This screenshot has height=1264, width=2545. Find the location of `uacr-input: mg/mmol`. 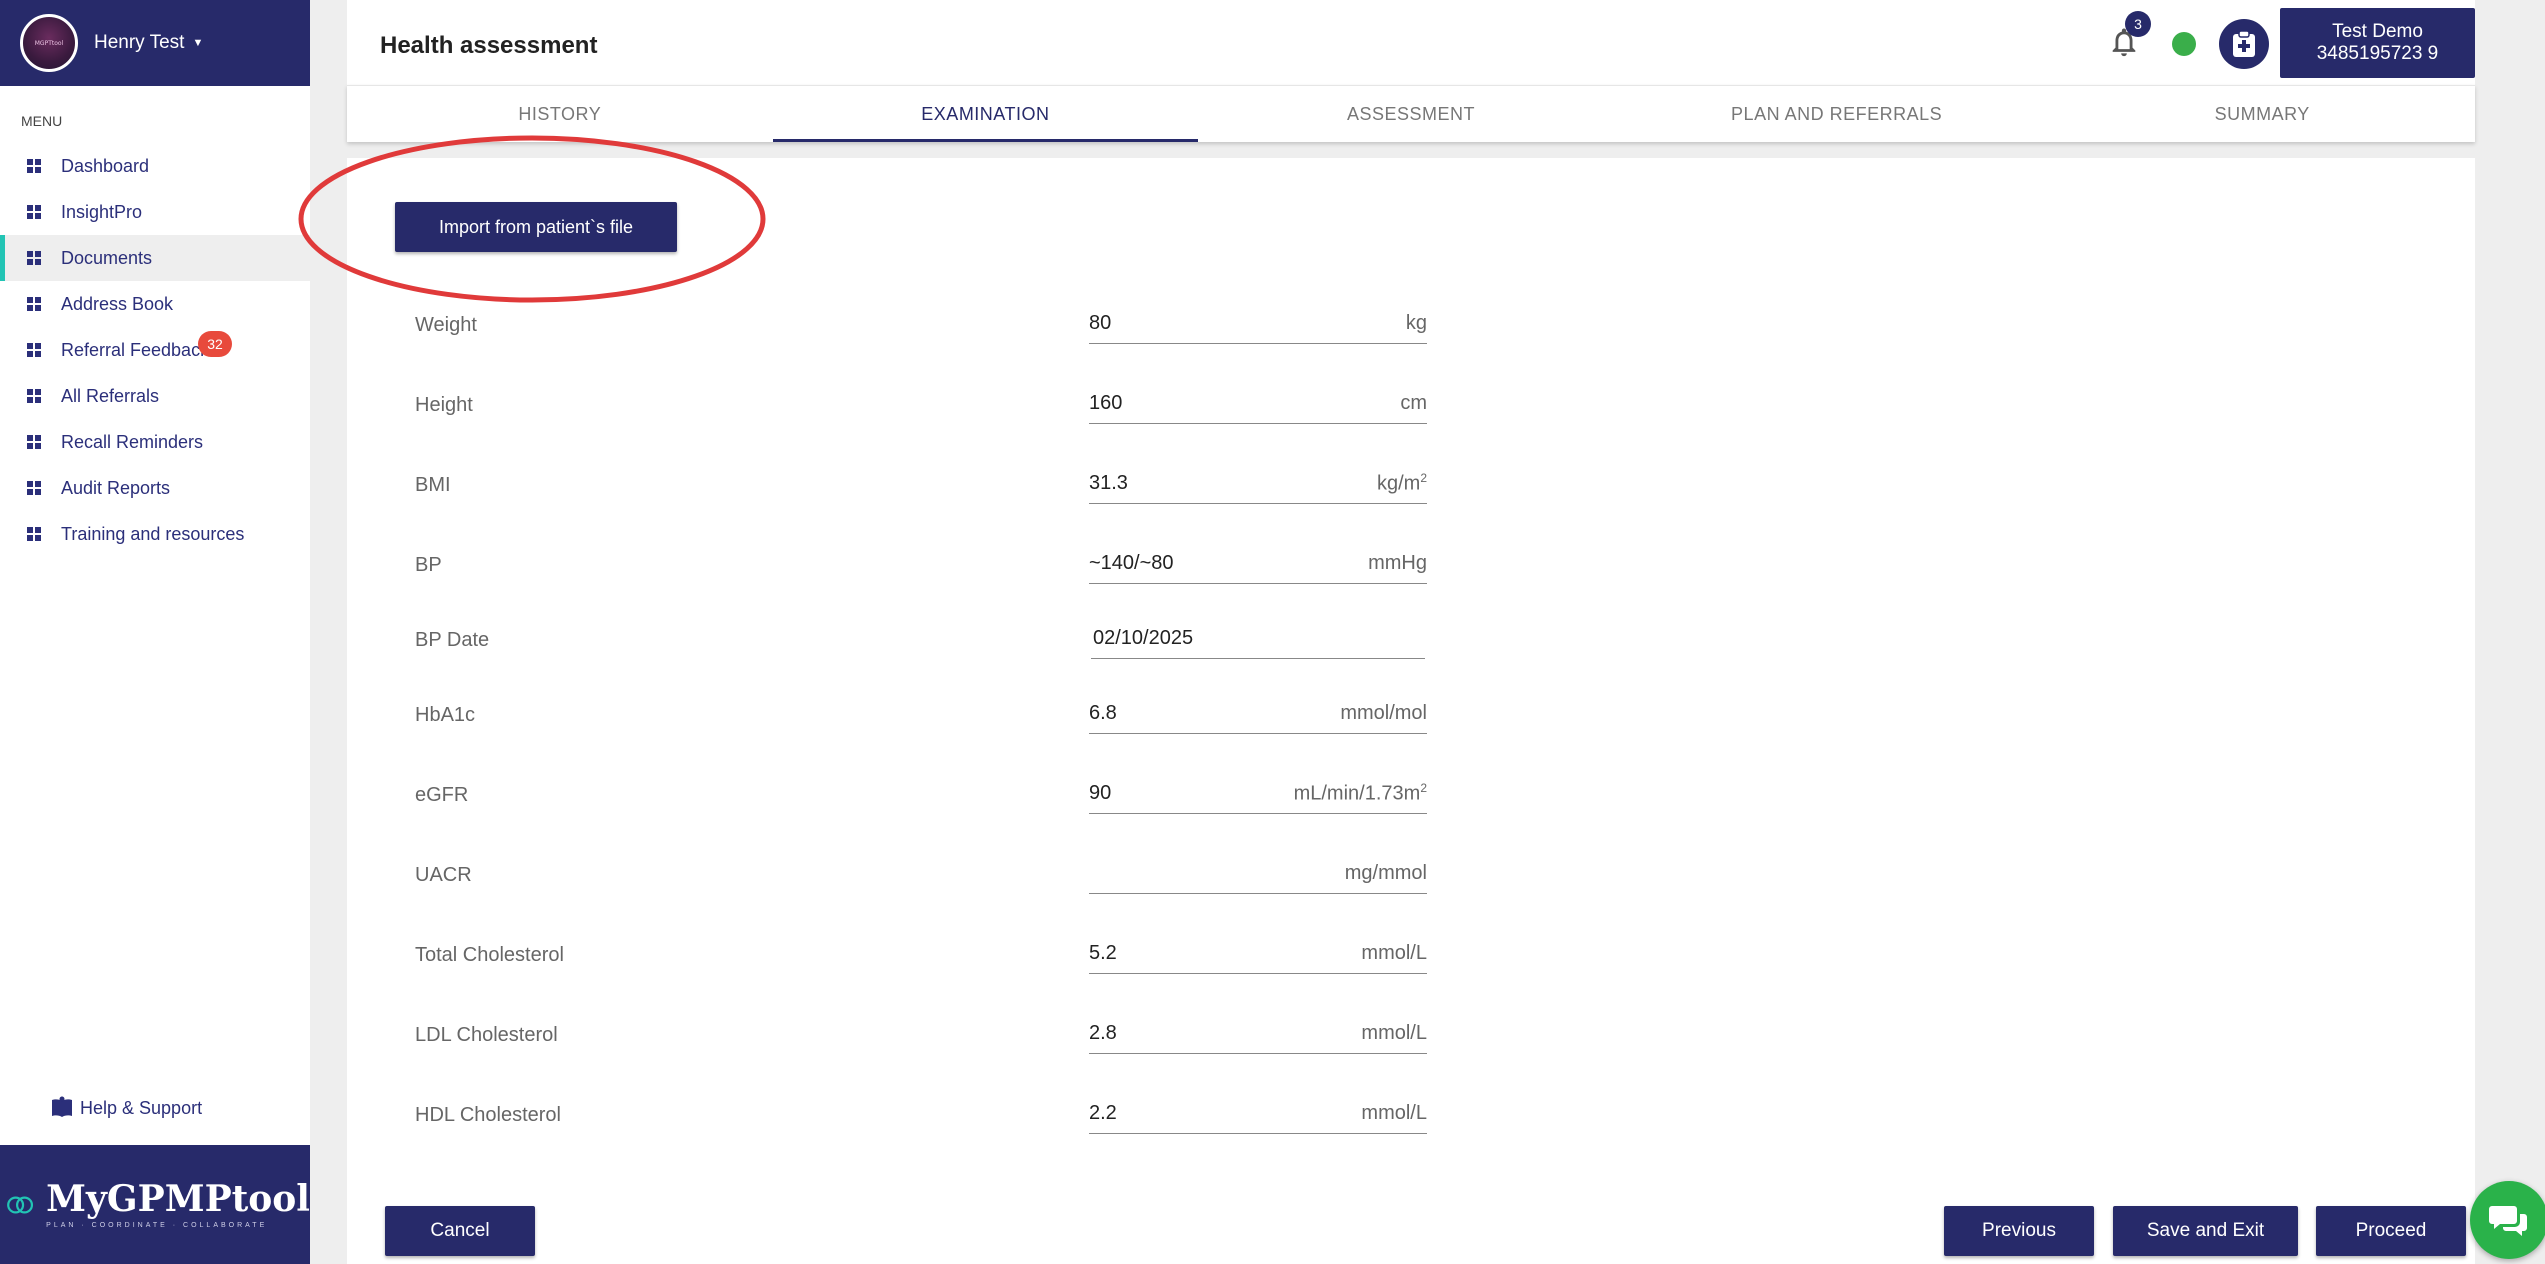

uacr-input: mg/mmol is located at coordinates (1258, 874).